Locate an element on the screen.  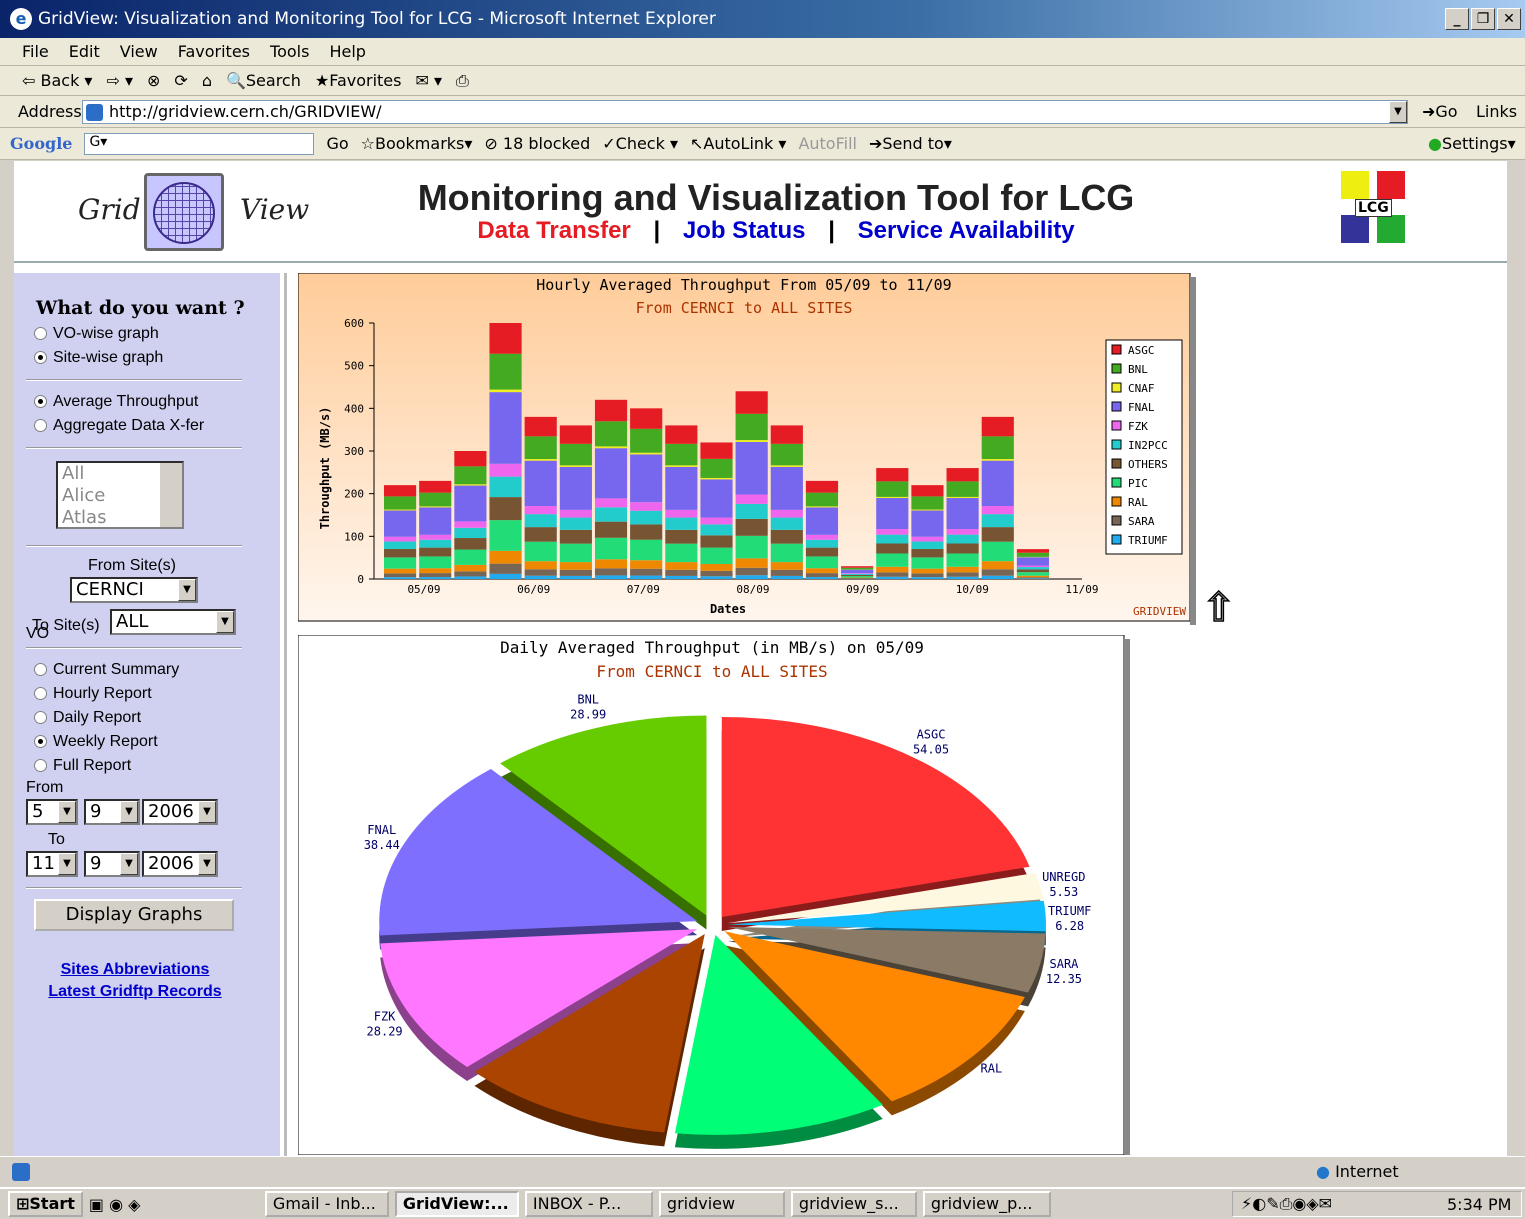
y-axis-label: Throughput (MB/s) is located at coordinates (325, 468).